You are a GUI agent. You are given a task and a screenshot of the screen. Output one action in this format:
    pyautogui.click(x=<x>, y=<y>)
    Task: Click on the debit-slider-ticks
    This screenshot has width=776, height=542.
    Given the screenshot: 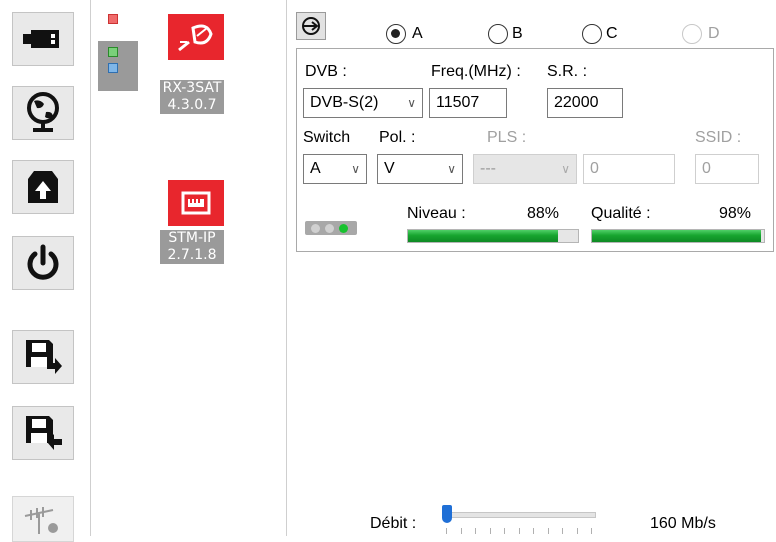 What is the action you would take?
    pyautogui.click(x=519, y=531)
    